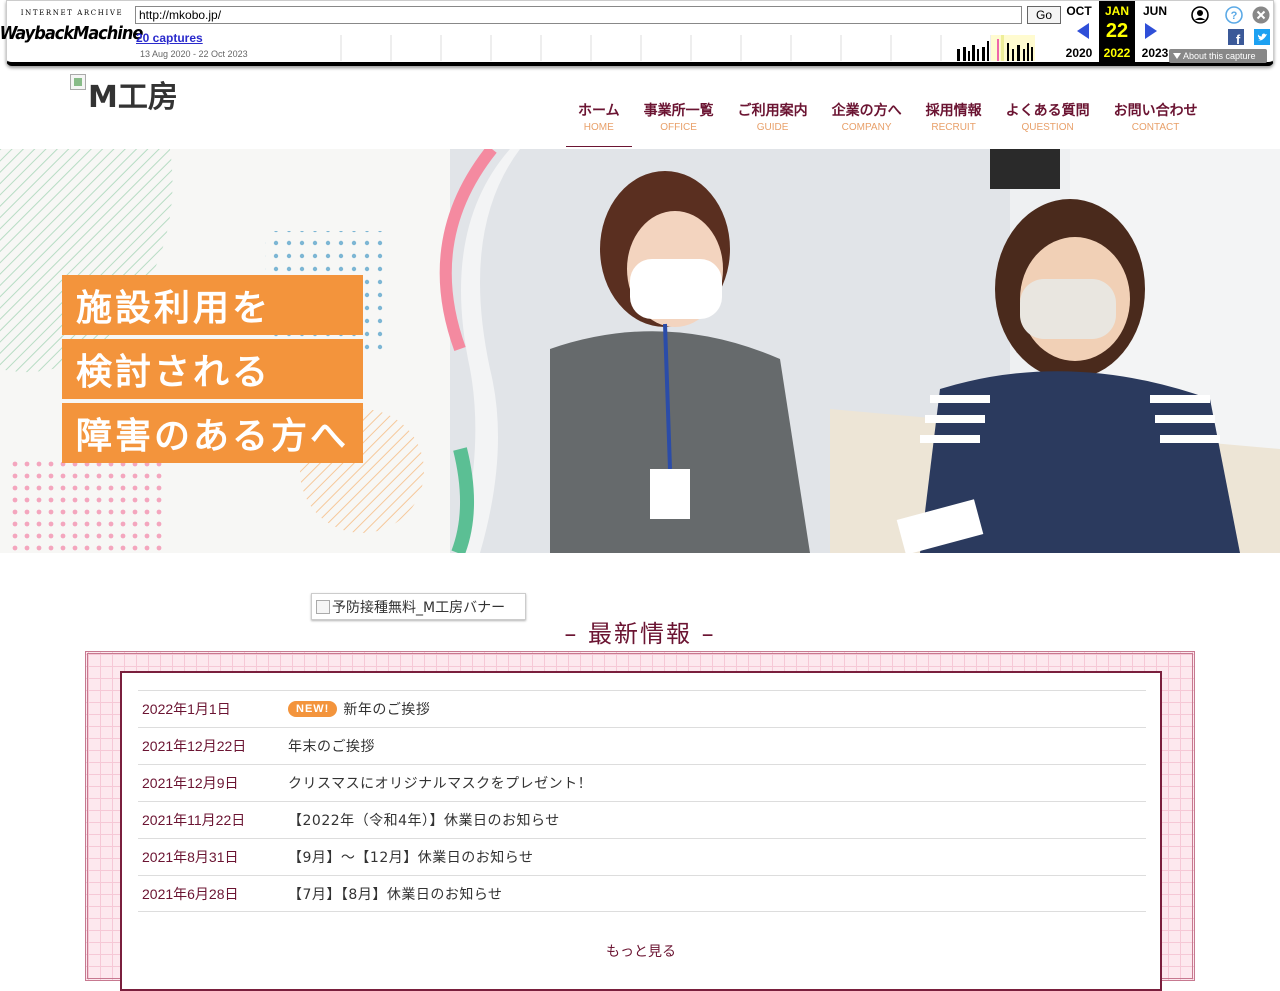 This screenshot has width=1280, height=991. Describe the element at coordinates (685, 48) in the screenshot. I see `wayback-sparkline` at that location.